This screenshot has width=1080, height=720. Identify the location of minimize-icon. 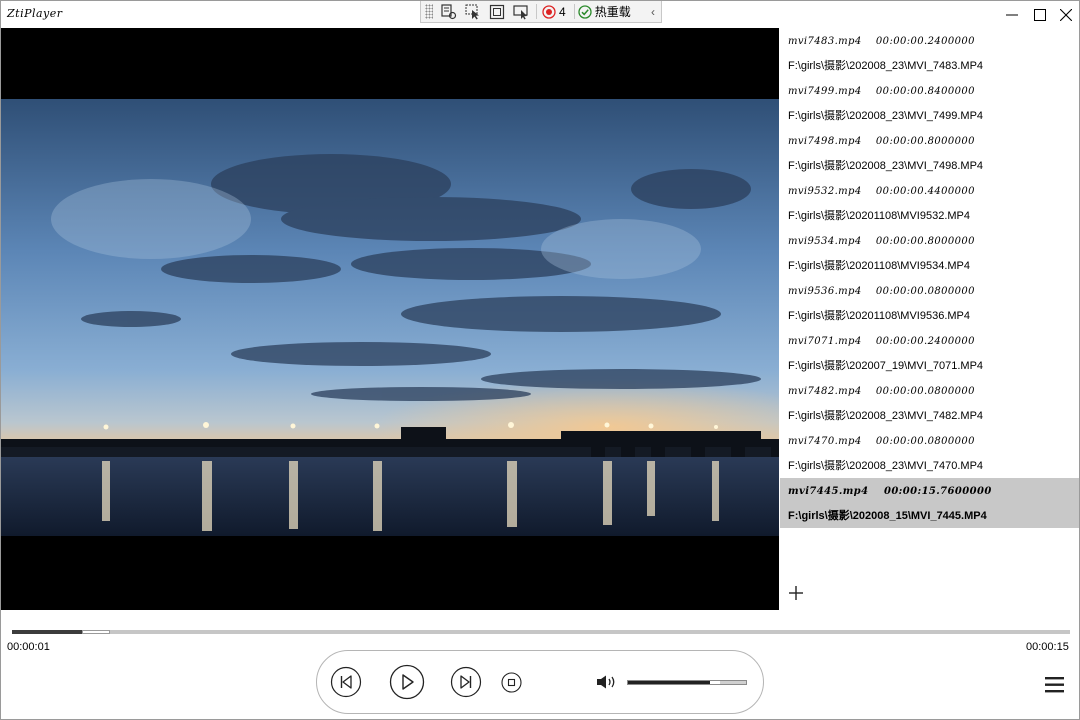
(1012, 15).